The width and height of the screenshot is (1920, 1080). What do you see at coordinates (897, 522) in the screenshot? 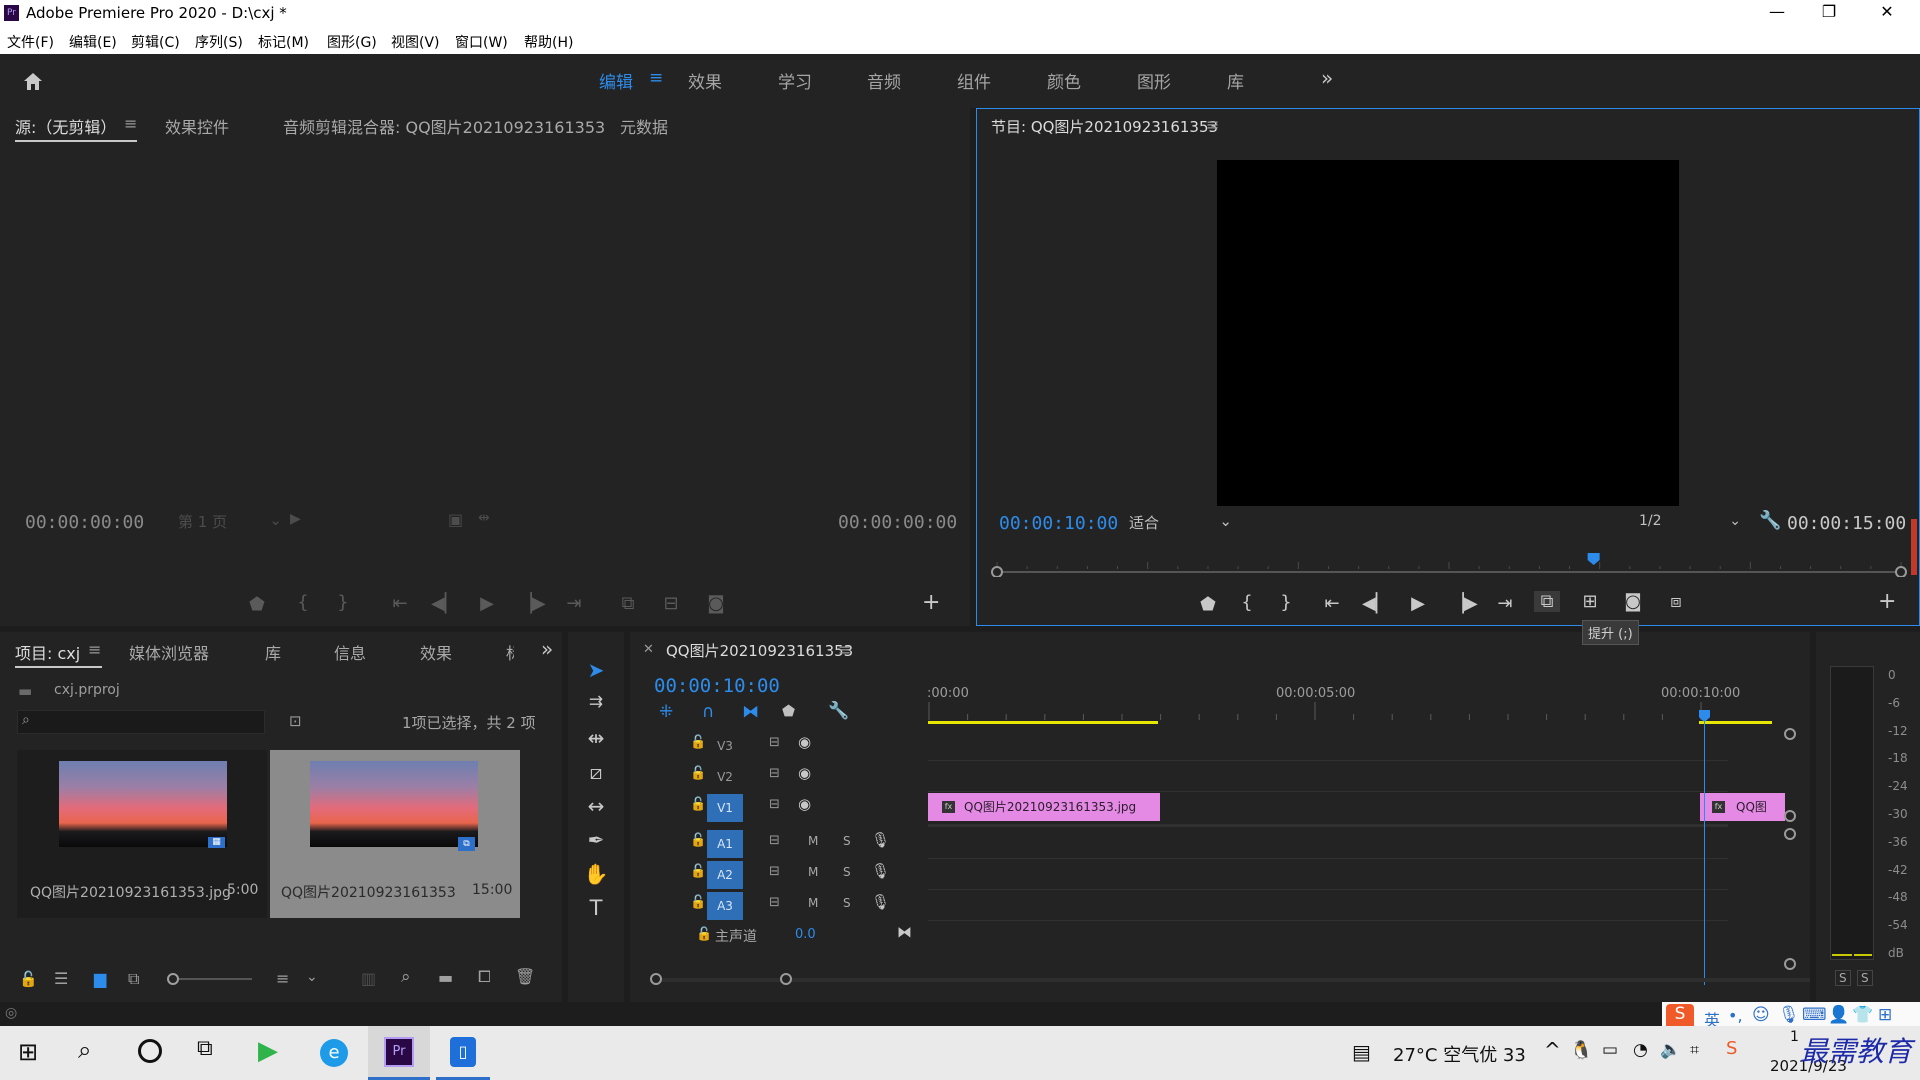
I see `source-timecode-right: 00:00:00:00` at bounding box center [897, 522].